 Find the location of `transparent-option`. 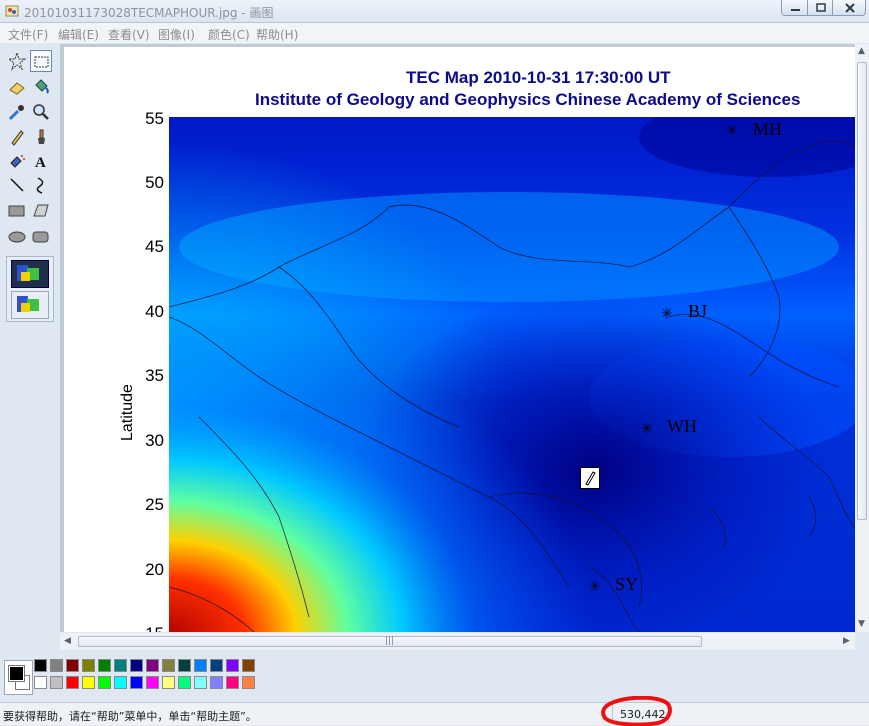

transparent-option is located at coordinates (30, 305).